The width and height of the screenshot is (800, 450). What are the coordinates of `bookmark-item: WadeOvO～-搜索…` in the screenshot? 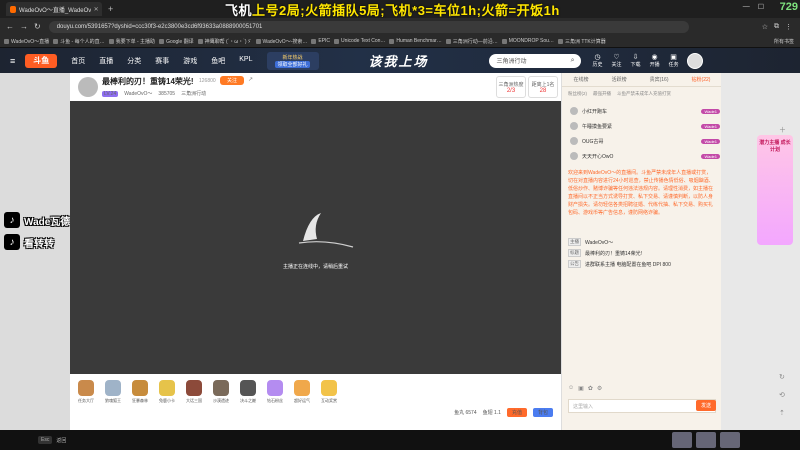 It's located at (281, 41).